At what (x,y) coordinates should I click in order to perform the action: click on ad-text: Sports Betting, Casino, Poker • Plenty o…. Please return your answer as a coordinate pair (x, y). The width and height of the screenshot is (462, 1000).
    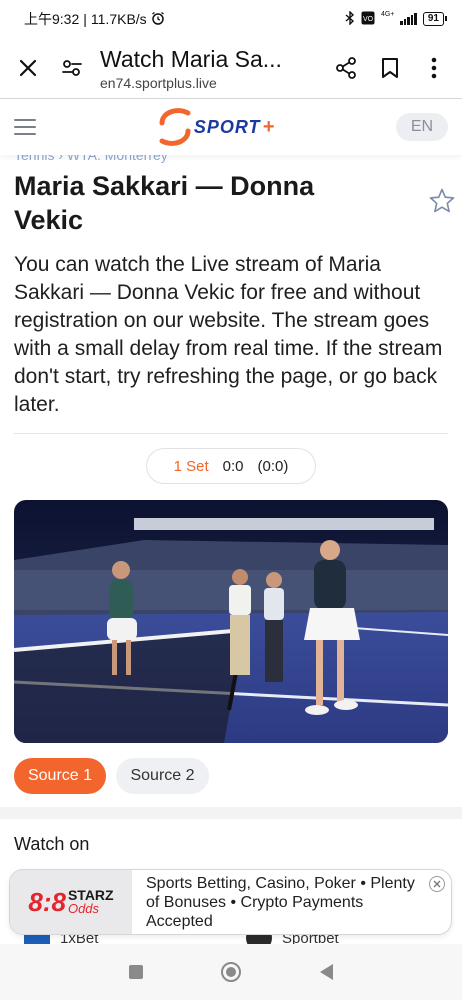
    Looking at the image, I should click on (280, 902).